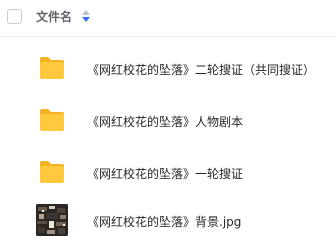 This screenshot has width=335, height=245. Describe the element at coordinates (164, 222) in the screenshot. I see `file-name: 《网红校花的坠落》背景.jpg` at that location.